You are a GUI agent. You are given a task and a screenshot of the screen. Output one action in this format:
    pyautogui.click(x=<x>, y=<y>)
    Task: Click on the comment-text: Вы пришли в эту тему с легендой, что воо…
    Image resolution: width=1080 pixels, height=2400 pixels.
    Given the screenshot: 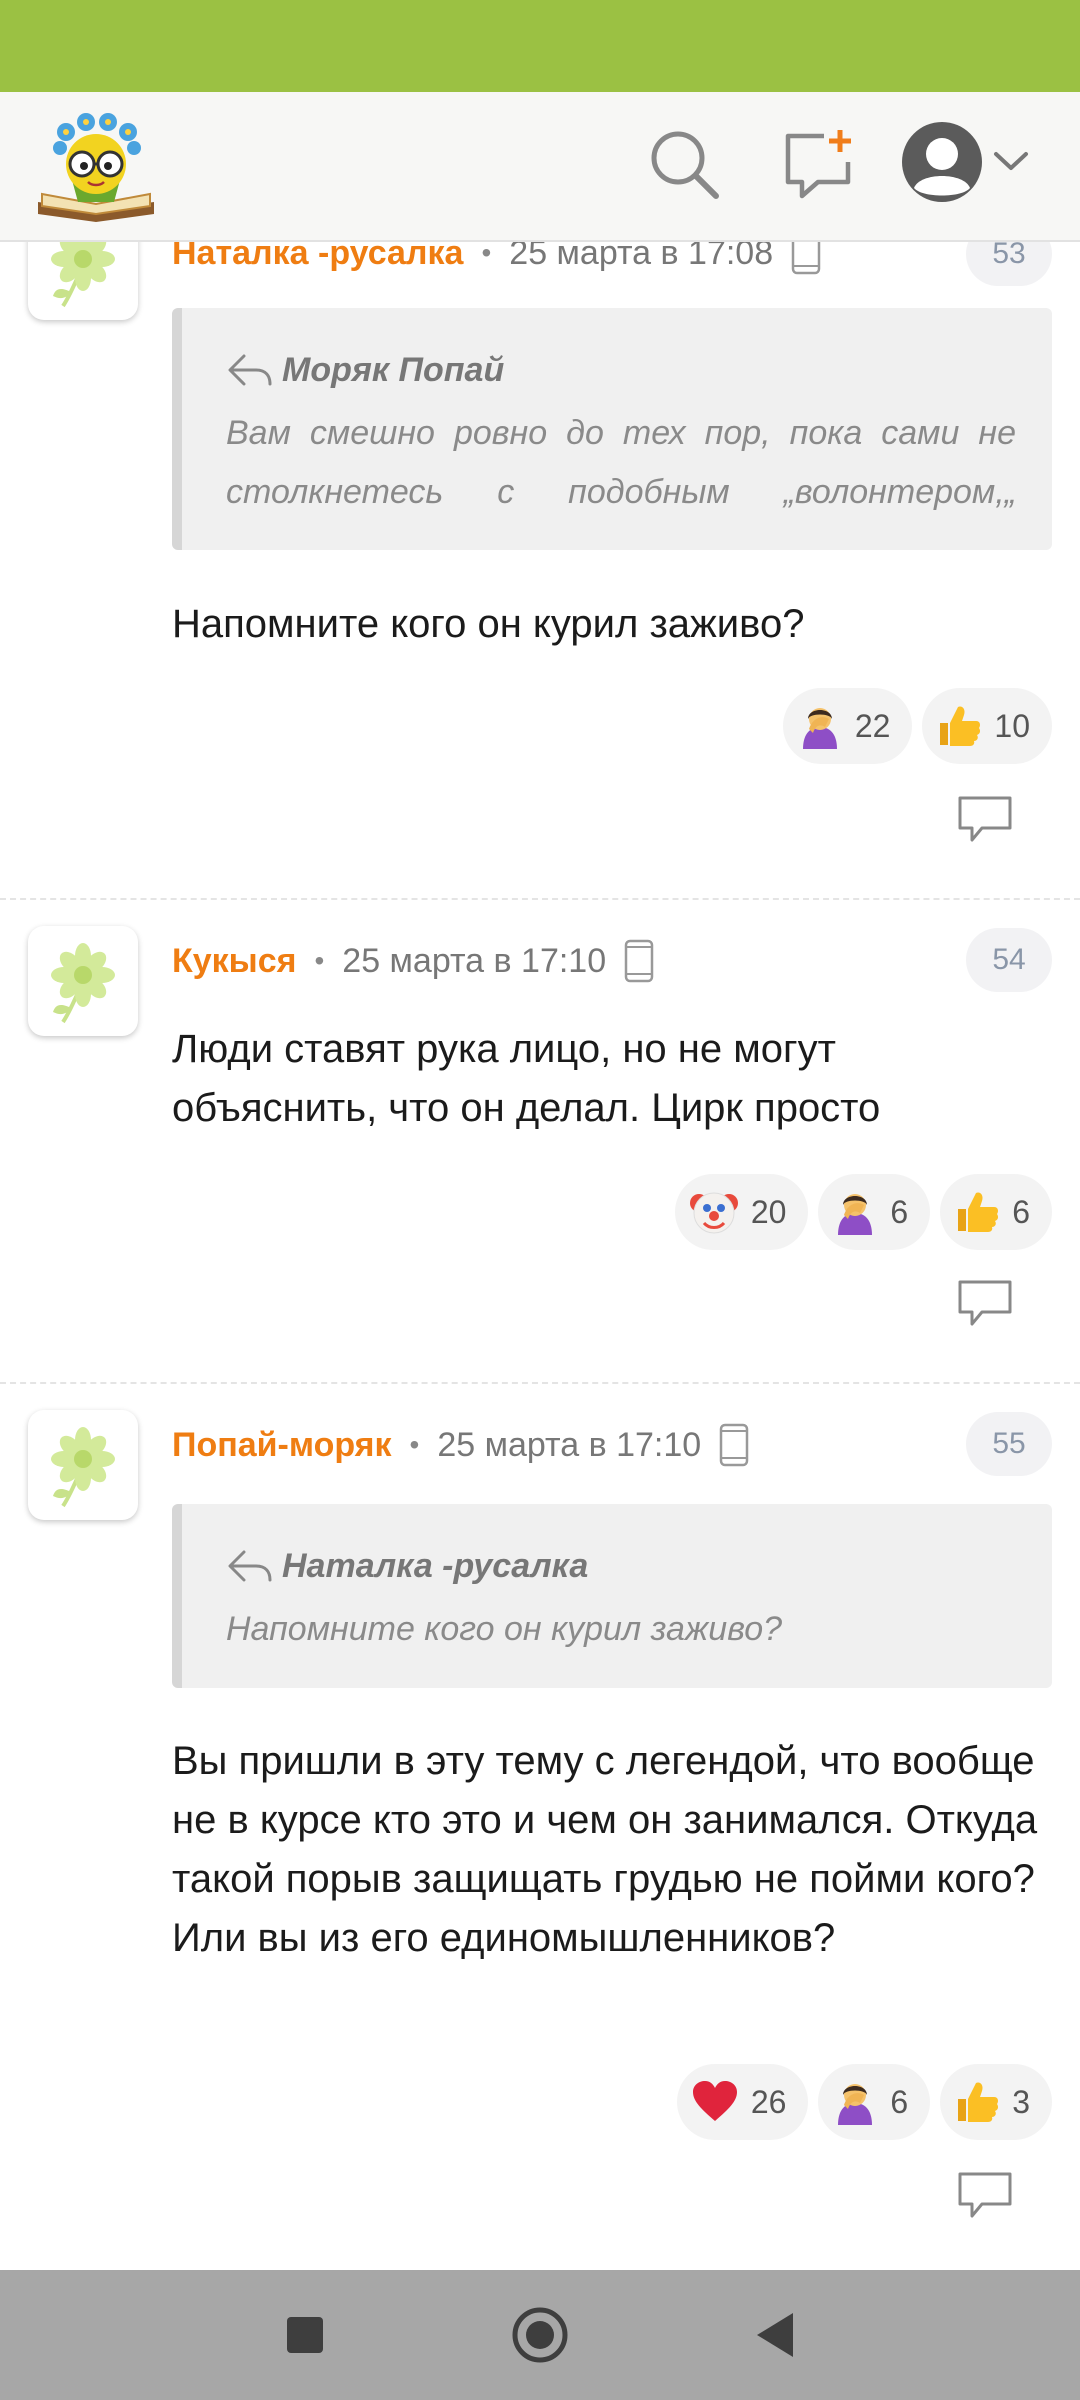 What is the action you would take?
    pyautogui.click(x=605, y=1849)
    